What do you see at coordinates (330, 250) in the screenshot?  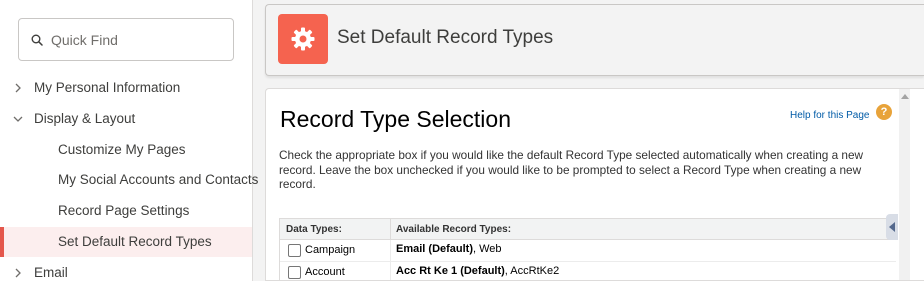 I see `data-type-name: Campaign` at bounding box center [330, 250].